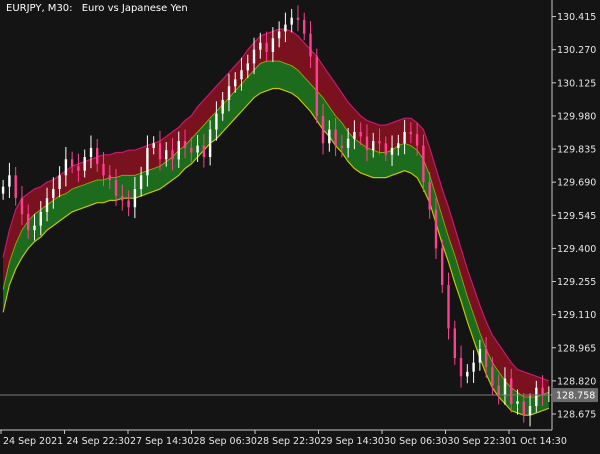 The image size is (600, 454). What do you see at coordinates (576, 216) in the screenshot?
I see `y-tick-label: 129.545` at bounding box center [576, 216].